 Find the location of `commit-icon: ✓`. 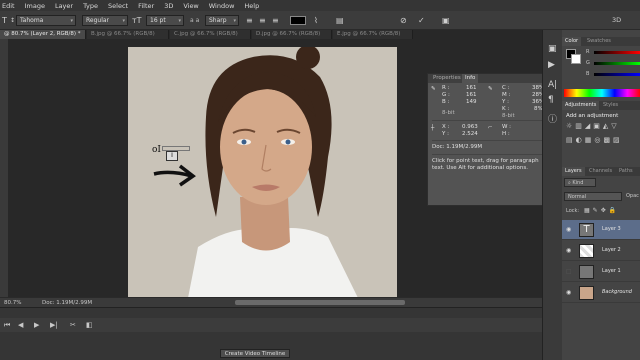

commit-icon: ✓ is located at coordinates (421, 20).